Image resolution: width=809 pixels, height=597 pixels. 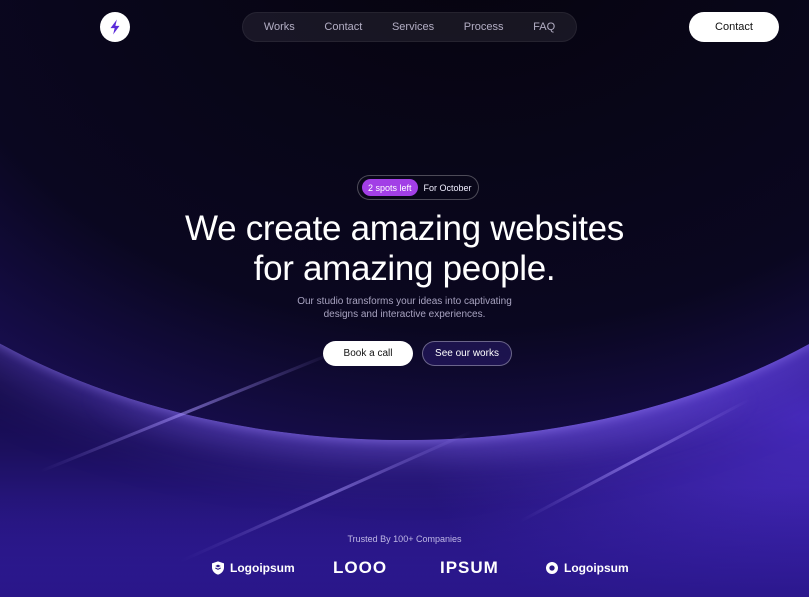 I want to click on company-name-1: Logoipsum, so click(x=262, y=568).